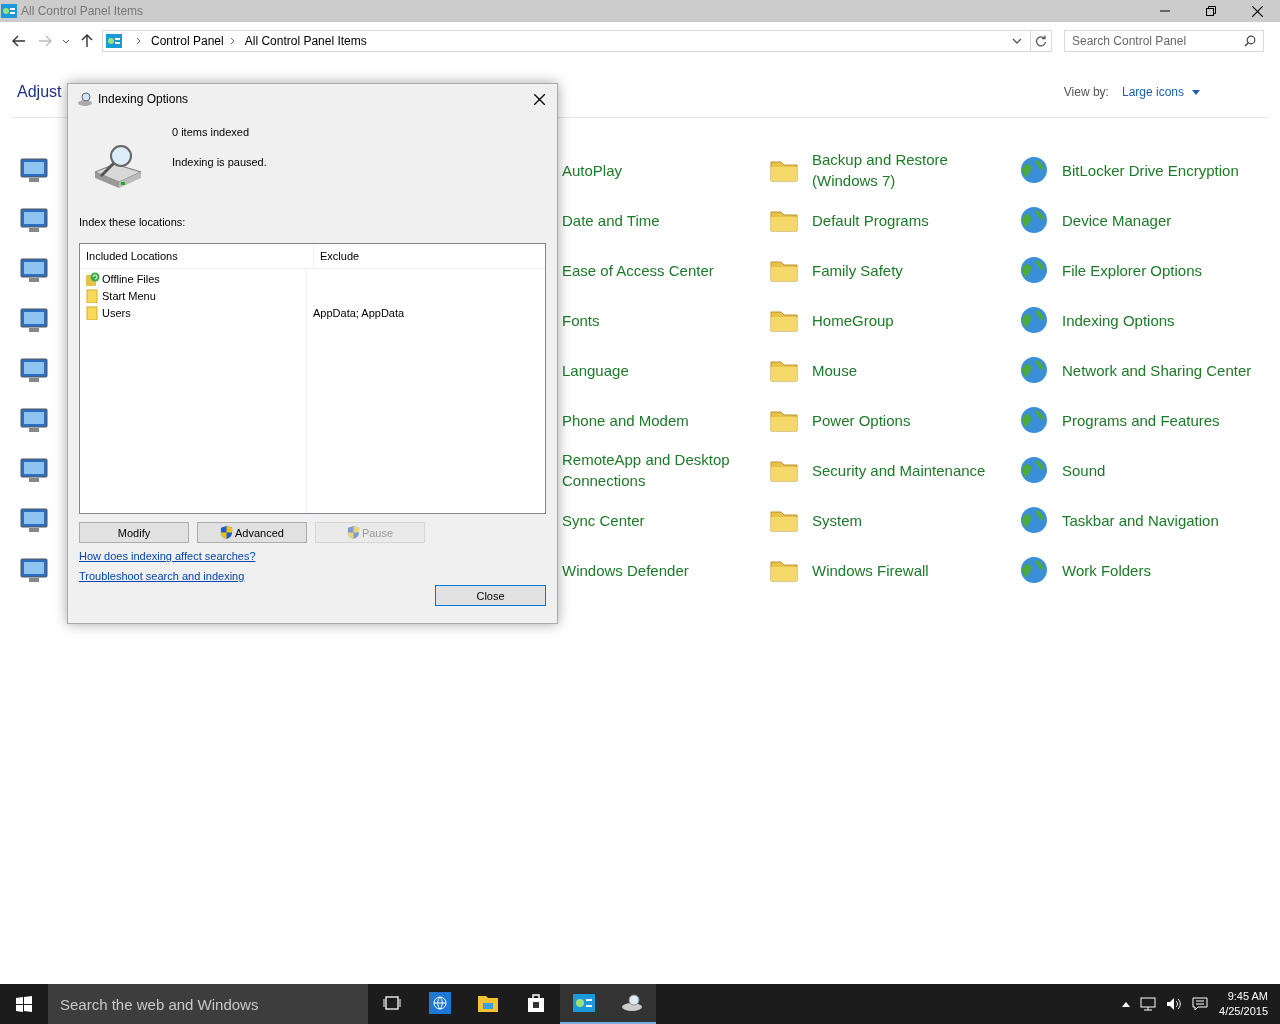 The image size is (1280, 1024). I want to click on applet-link: Phone and Modem, so click(625, 420).